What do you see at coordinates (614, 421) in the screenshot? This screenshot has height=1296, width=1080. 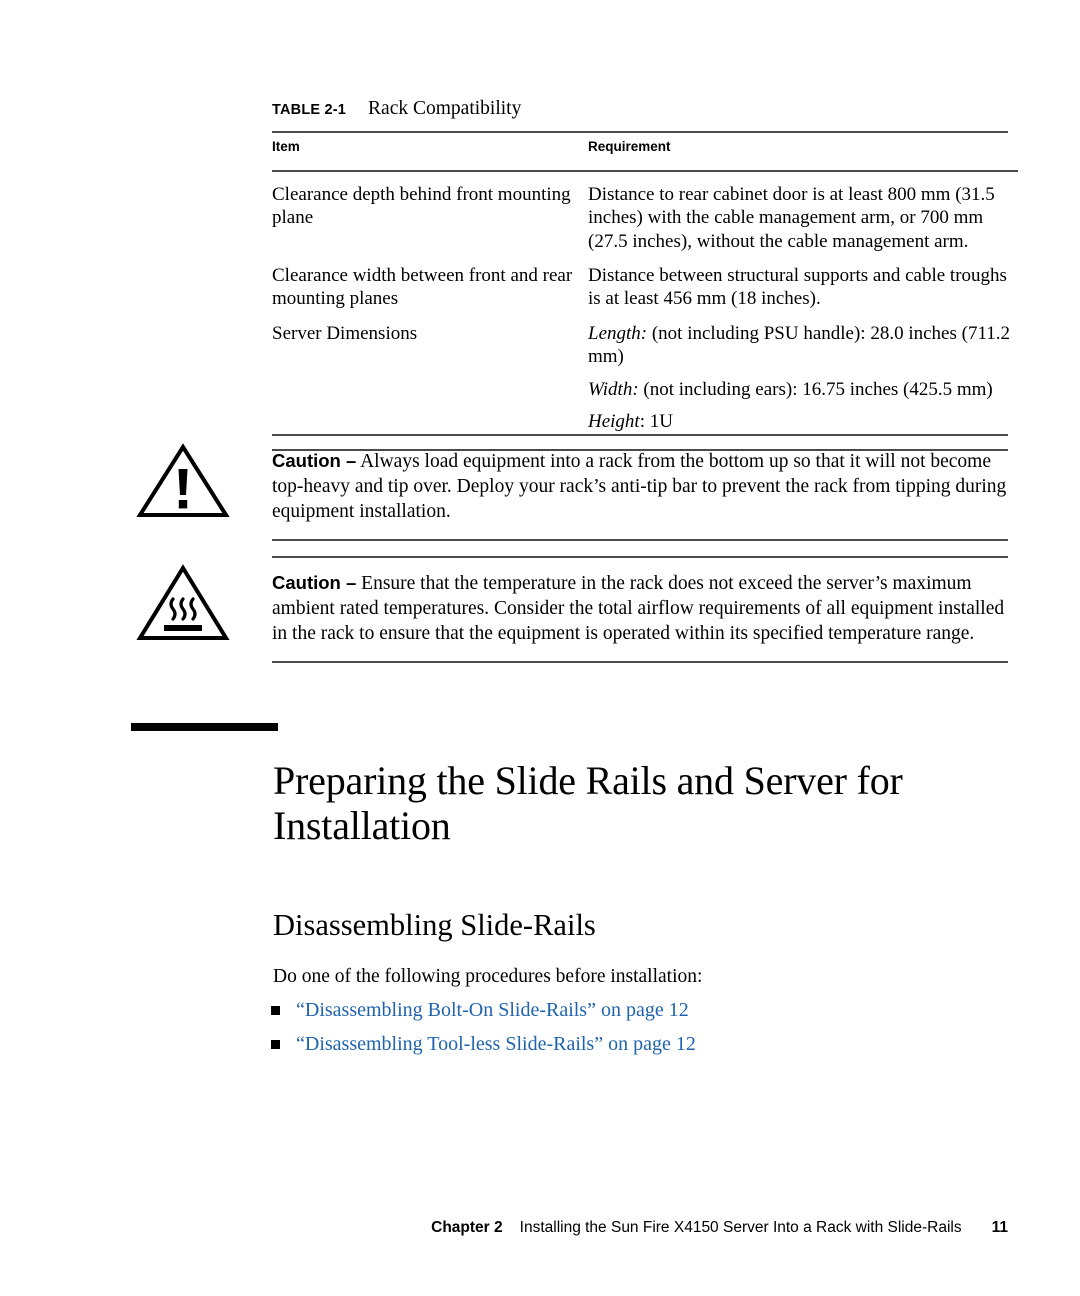 I see `dimension-term: Height` at bounding box center [614, 421].